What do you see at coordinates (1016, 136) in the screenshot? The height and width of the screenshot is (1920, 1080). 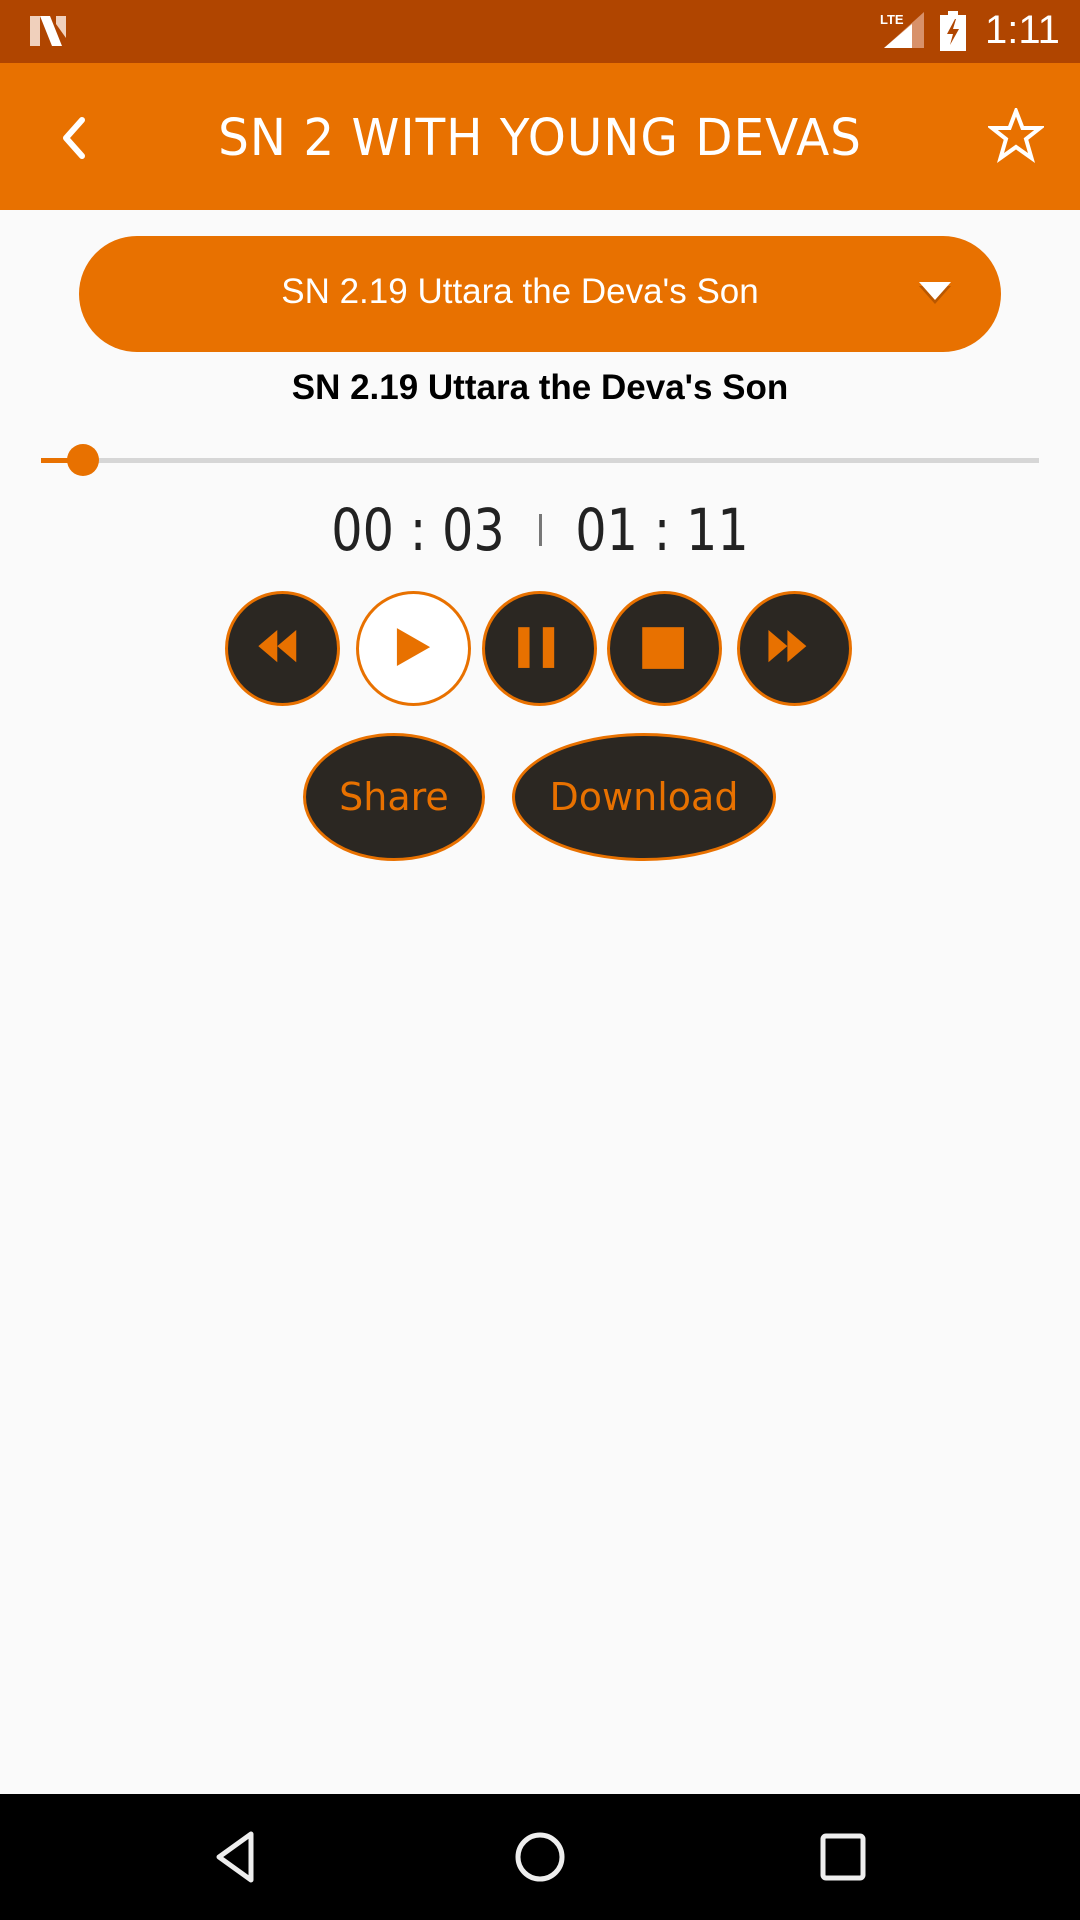 I see `star-outline-icon` at bounding box center [1016, 136].